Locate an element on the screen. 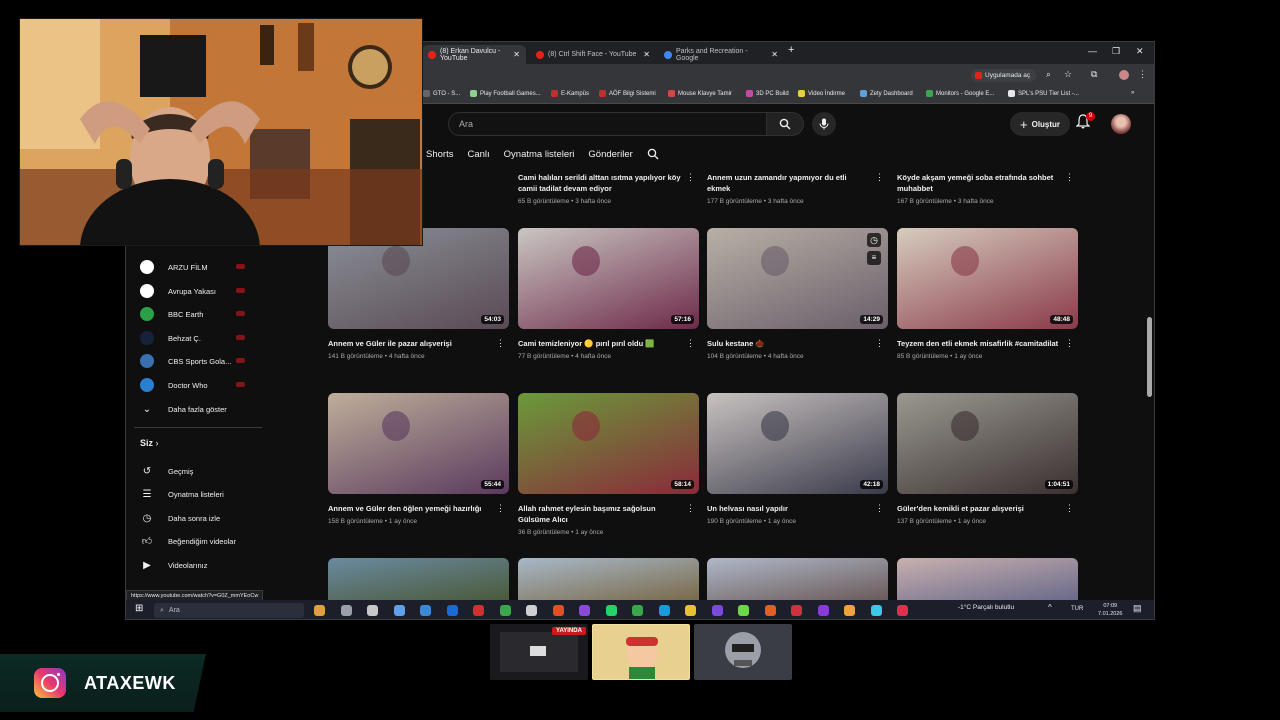 This screenshot has width=1280, height=720. sidebar-item-arzu-film: ARZU FİLM is located at coordinates (200, 267).